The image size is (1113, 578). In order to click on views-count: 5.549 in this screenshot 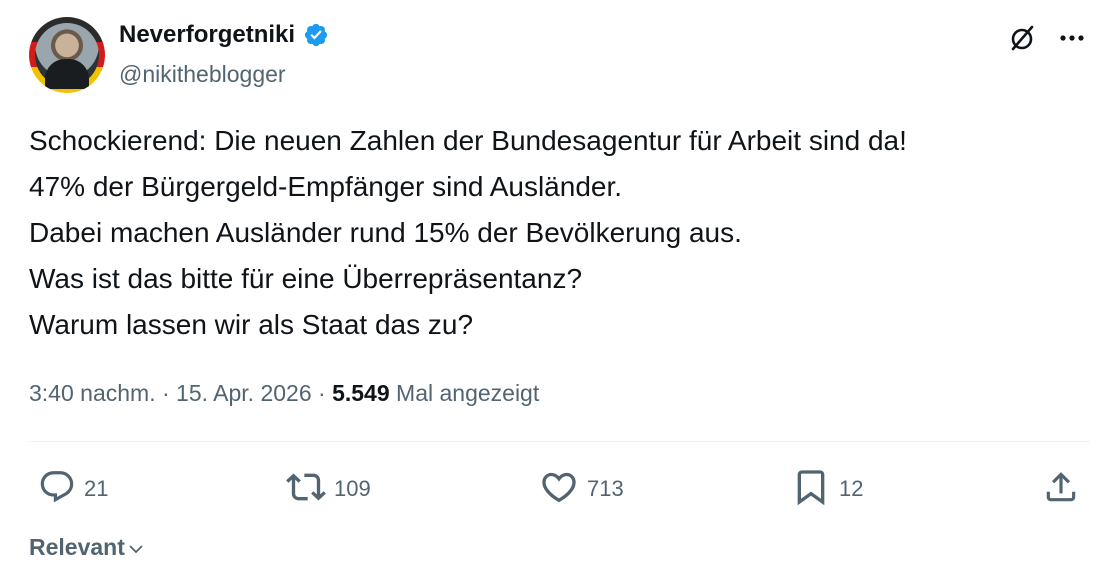, I will do `click(361, 393)`.